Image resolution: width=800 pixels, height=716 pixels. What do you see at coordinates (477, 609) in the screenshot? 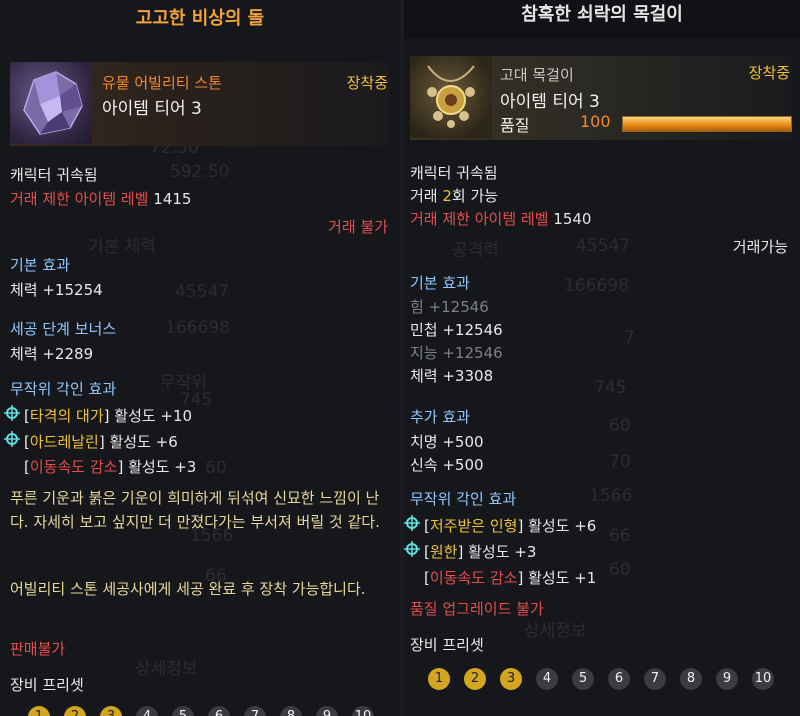
I see `upgrade-status: 품질 업그레이드 불가` at bounding box center [477, 609].